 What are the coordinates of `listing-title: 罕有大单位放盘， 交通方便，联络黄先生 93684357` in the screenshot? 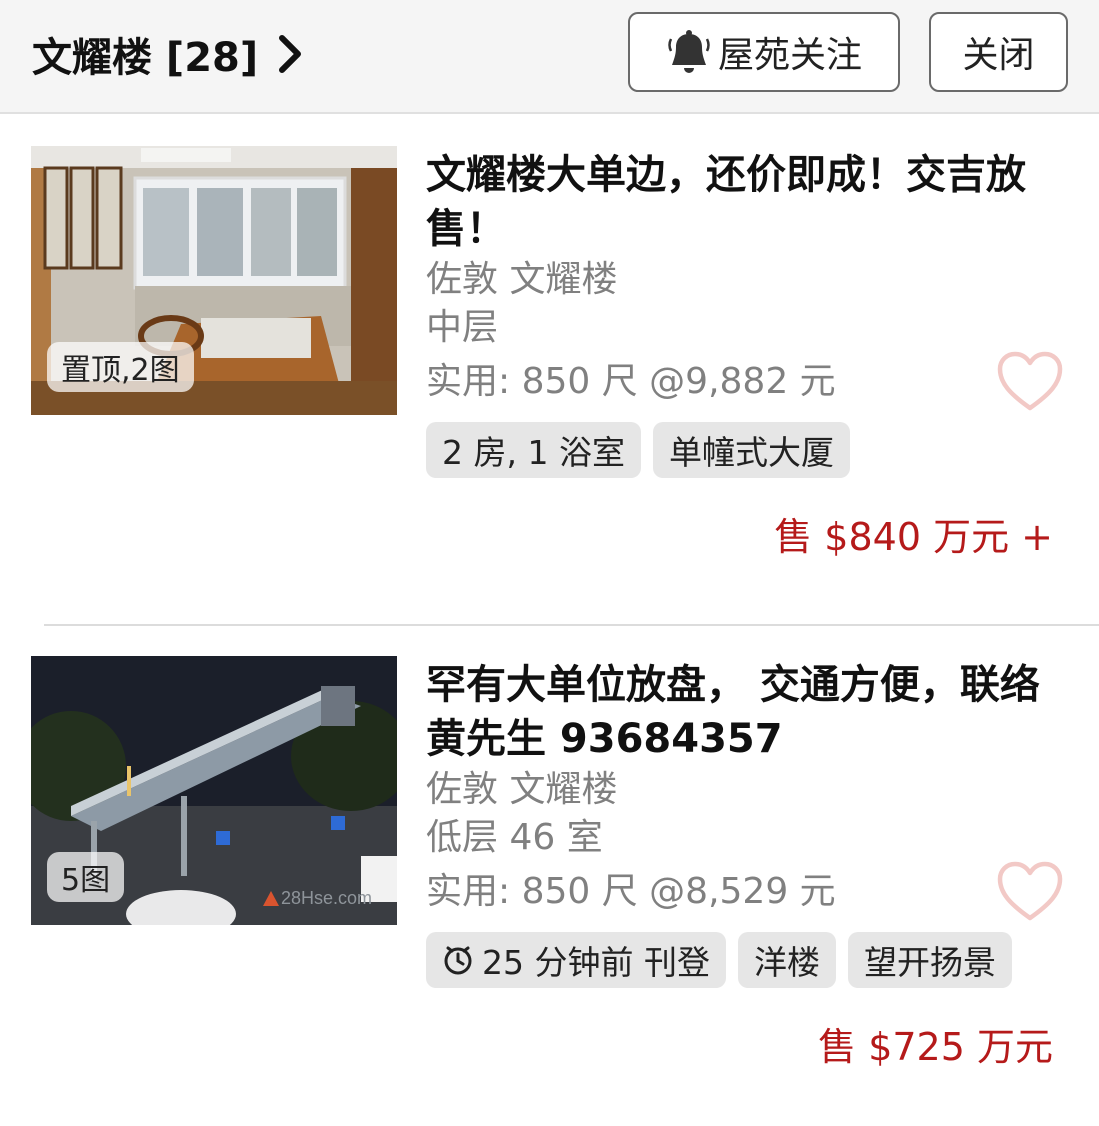 It's located at (741, 712).